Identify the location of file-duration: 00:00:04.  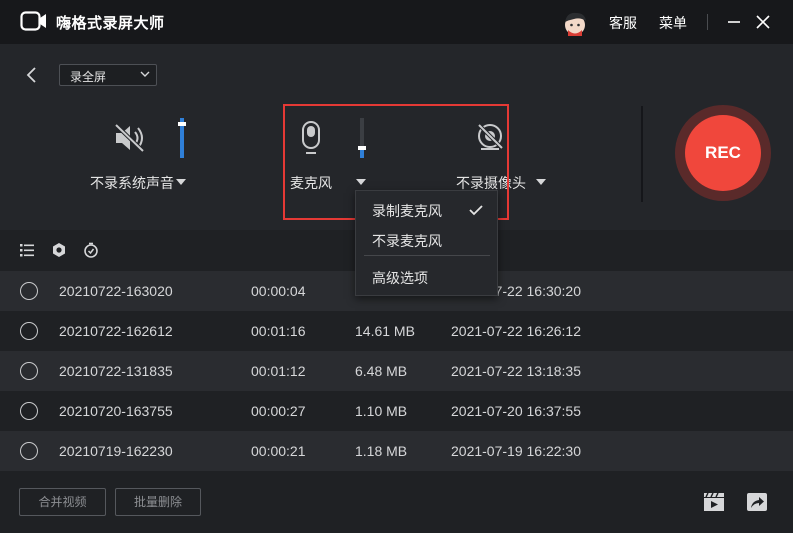
(278, 291).